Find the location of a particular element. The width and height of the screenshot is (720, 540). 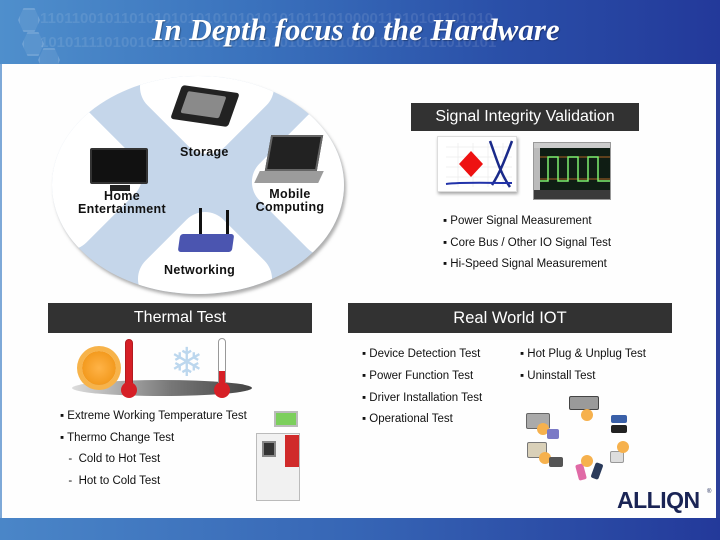

set-top-box-icon is located at coordinates (619, 419).